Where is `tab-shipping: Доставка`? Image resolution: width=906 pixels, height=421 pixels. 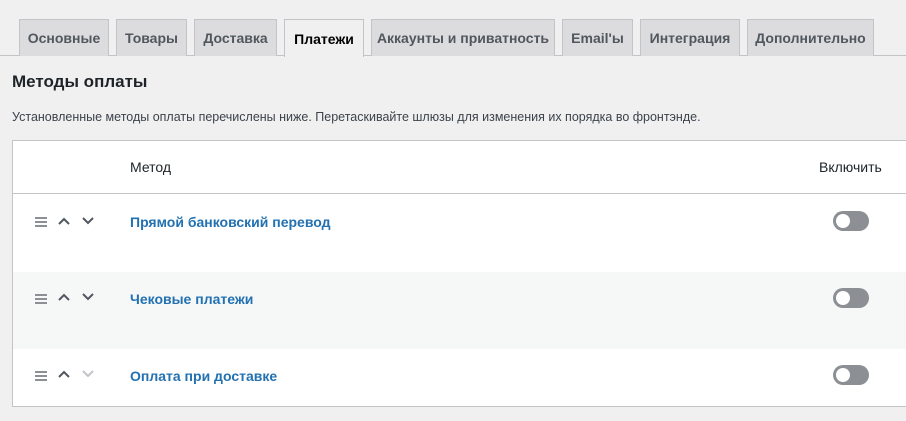 tab-shipping: Доставка is located at coordinates (235, 37).